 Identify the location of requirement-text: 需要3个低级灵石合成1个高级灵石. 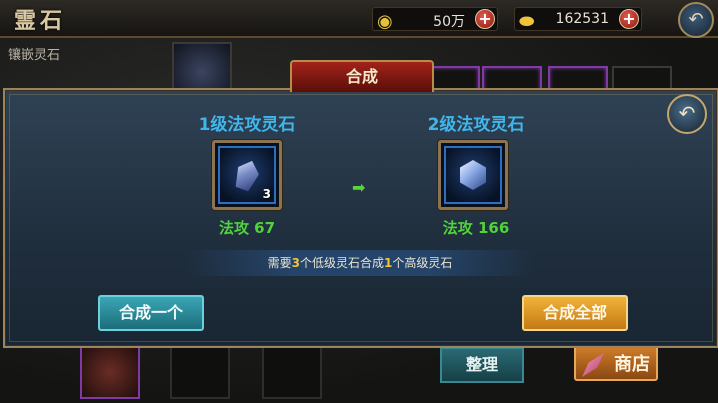
(360, 263).